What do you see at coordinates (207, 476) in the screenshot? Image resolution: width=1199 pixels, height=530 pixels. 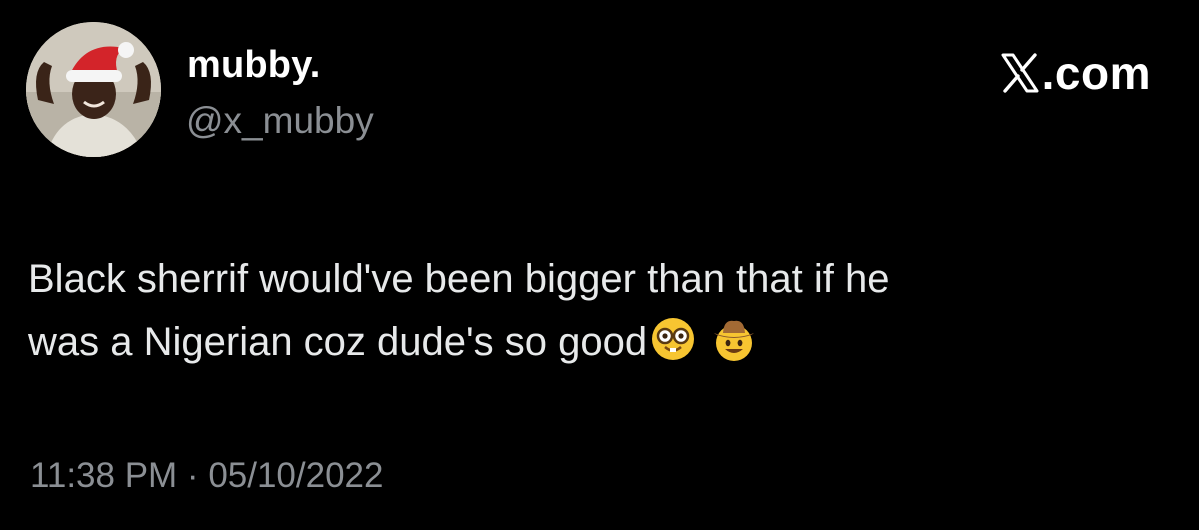 I see `tweet-timestamp: 11:38 PM · 05/10/2022` at bounding box center [207, 476].